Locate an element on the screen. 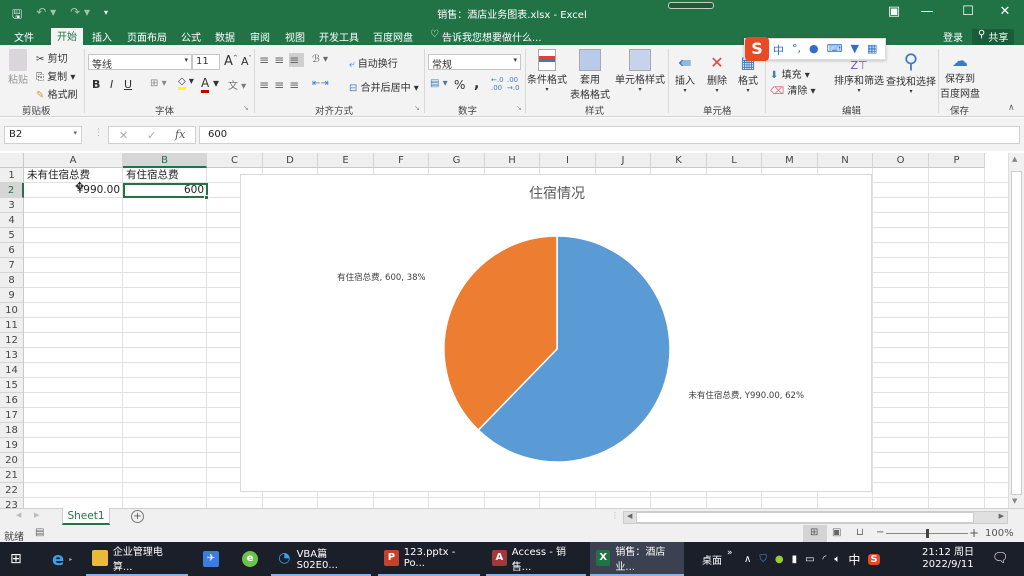  tab-view: 视图 is located at coordinates (295, 37).